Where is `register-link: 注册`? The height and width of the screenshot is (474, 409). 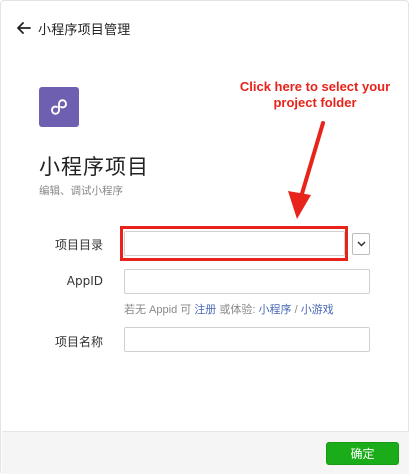 register-link: 注册 is located at coordinates (205, 310).